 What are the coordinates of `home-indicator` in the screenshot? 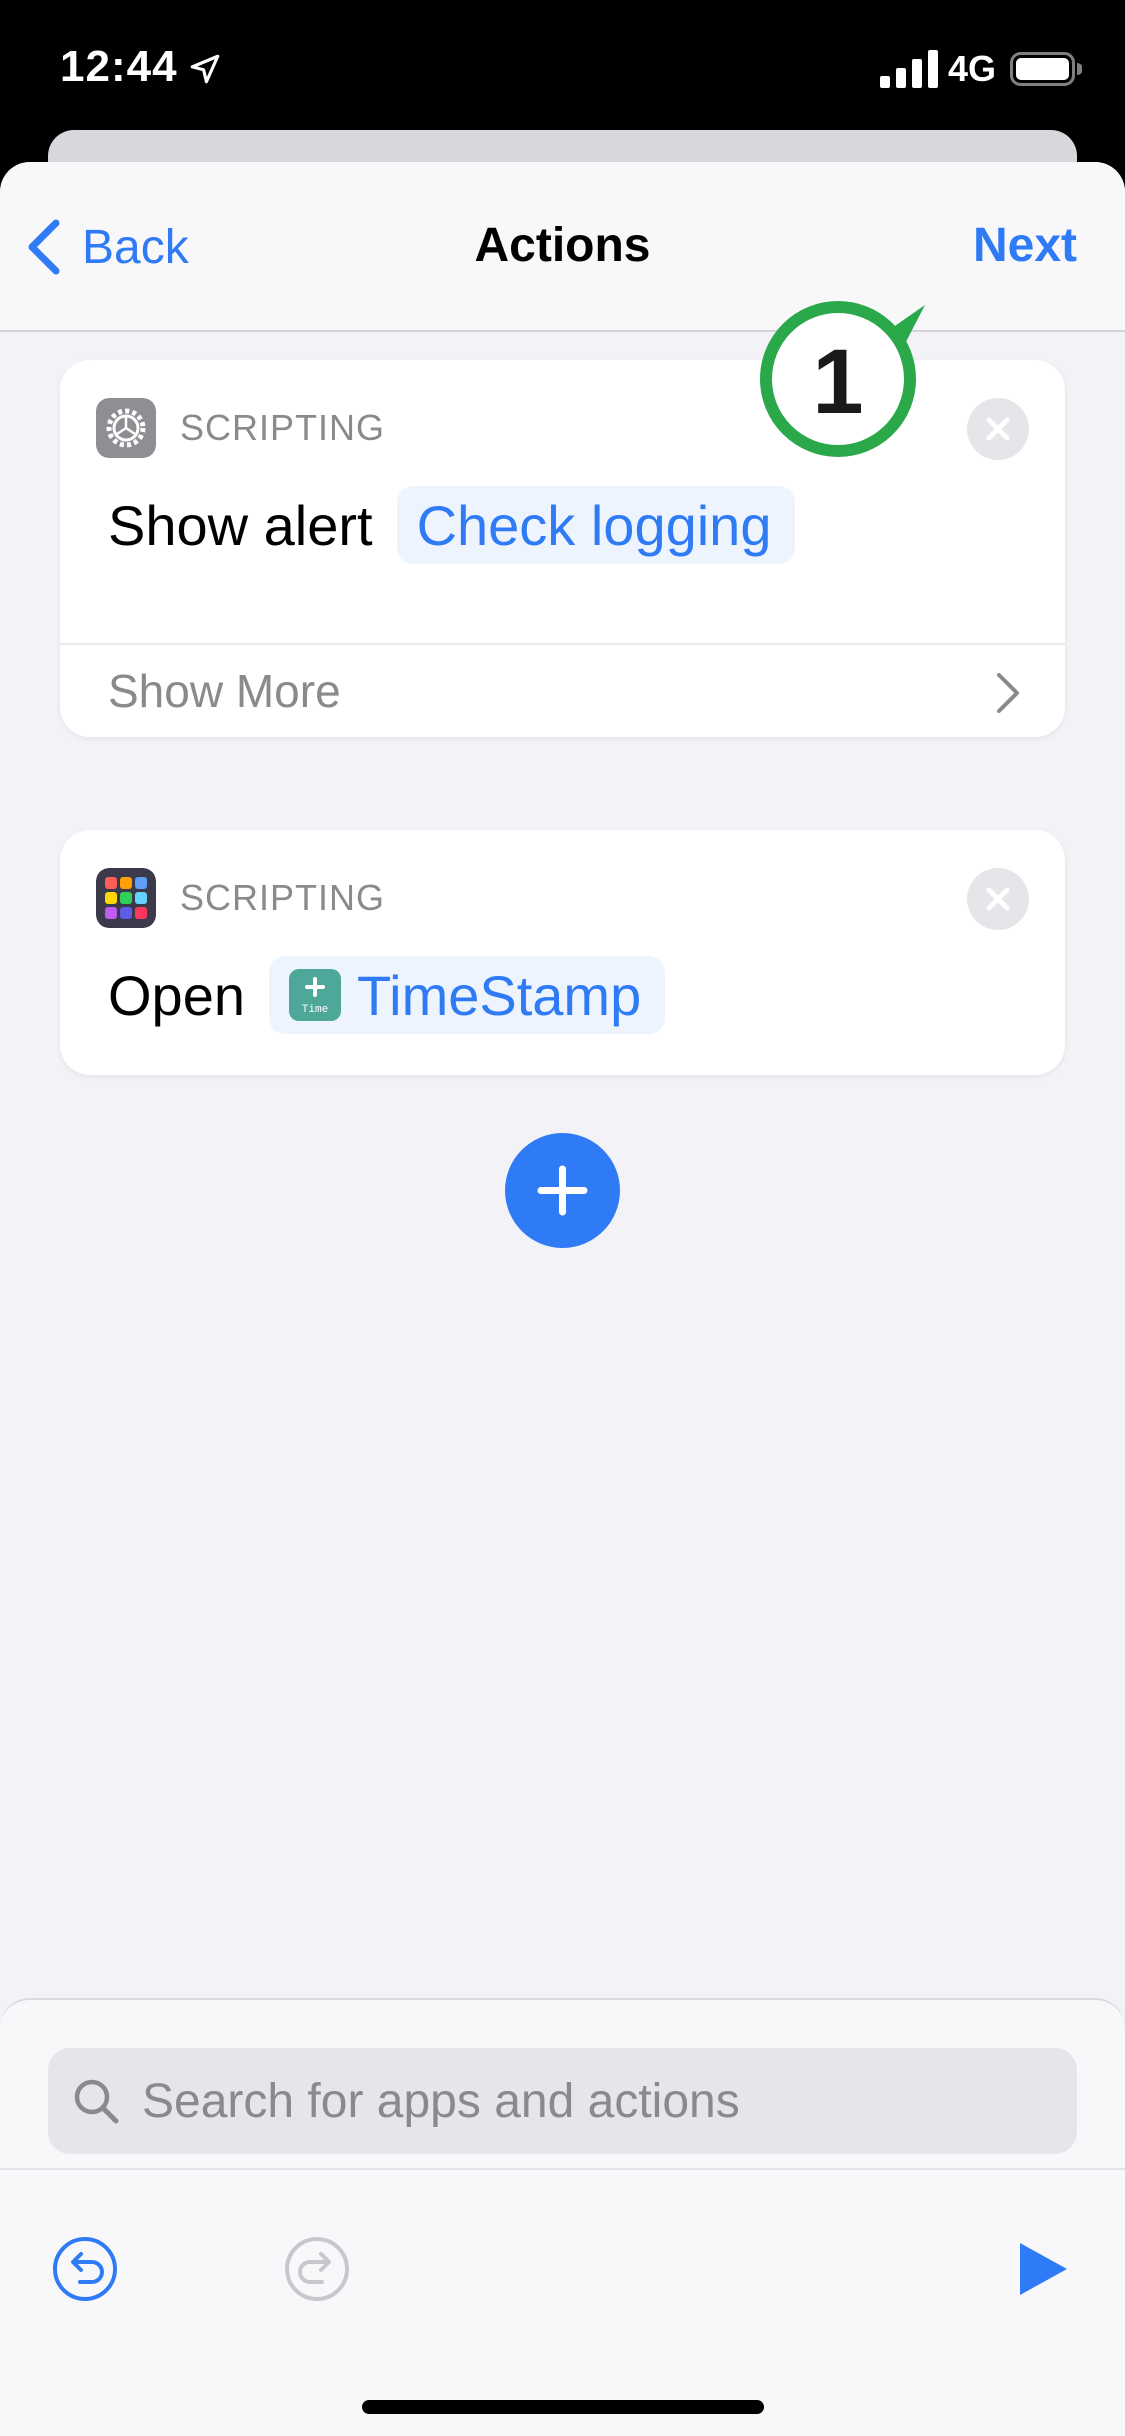 It's located at (563, 2407).